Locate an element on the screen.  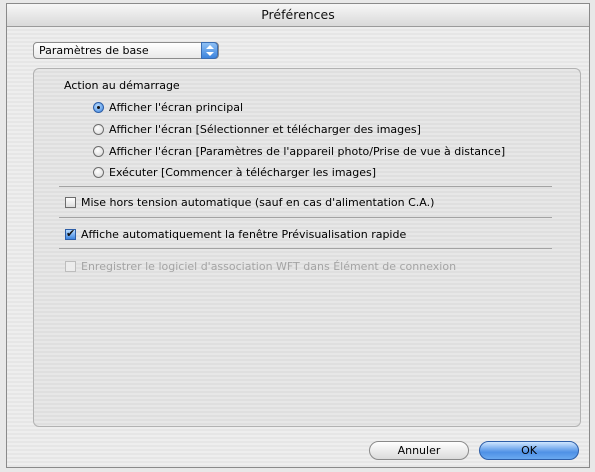
popup-selected-value: Paramètres de base is located at coordinates (94, 50).